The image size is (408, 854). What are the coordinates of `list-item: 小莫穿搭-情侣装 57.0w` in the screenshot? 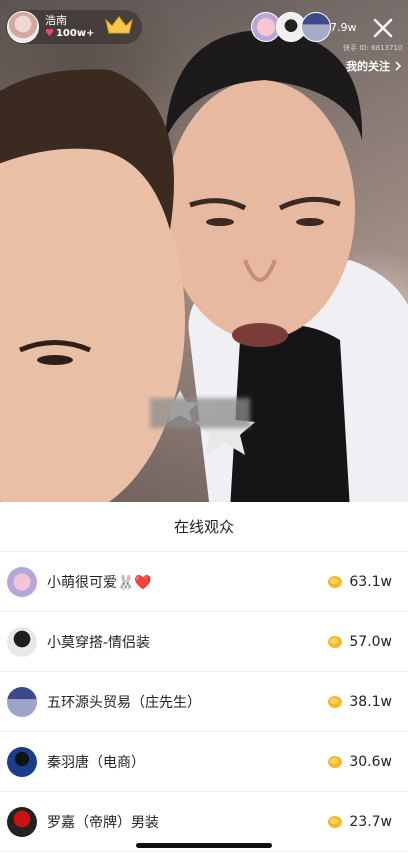 It's located at (204, 642).